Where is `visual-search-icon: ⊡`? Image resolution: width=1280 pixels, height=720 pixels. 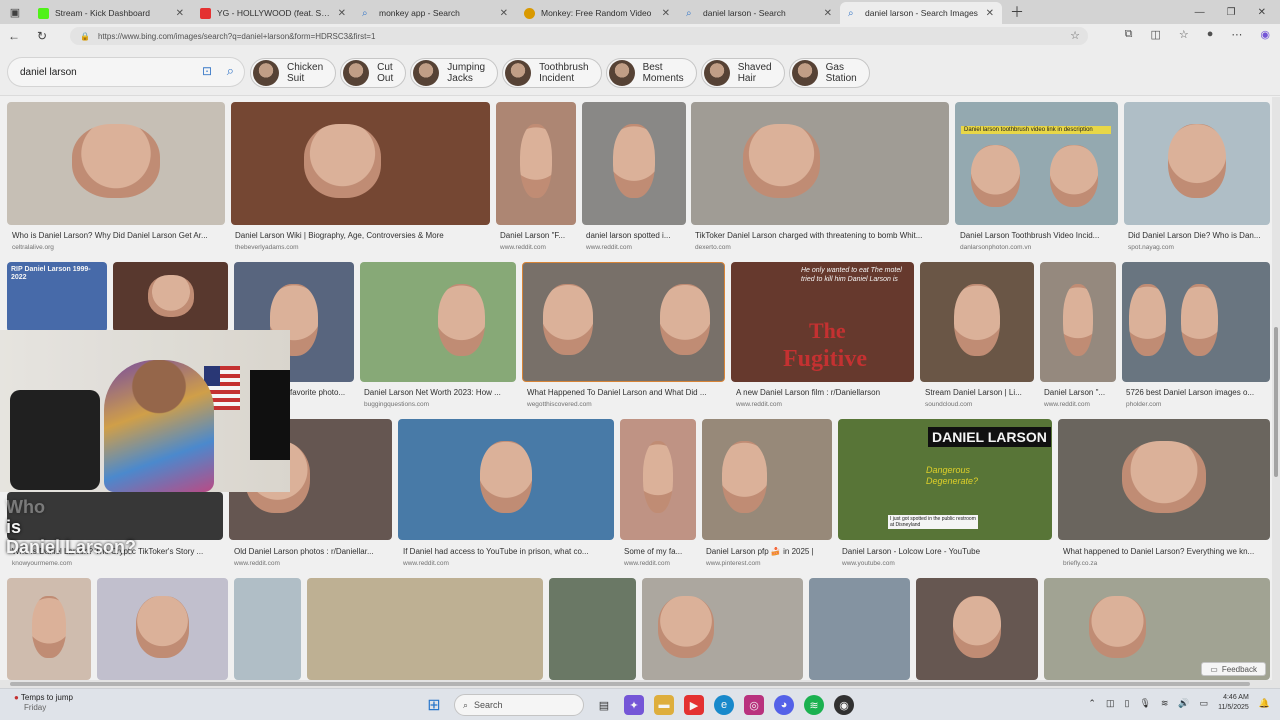 visual-search-icon: ⊡ is located at coordinates (207, 71).